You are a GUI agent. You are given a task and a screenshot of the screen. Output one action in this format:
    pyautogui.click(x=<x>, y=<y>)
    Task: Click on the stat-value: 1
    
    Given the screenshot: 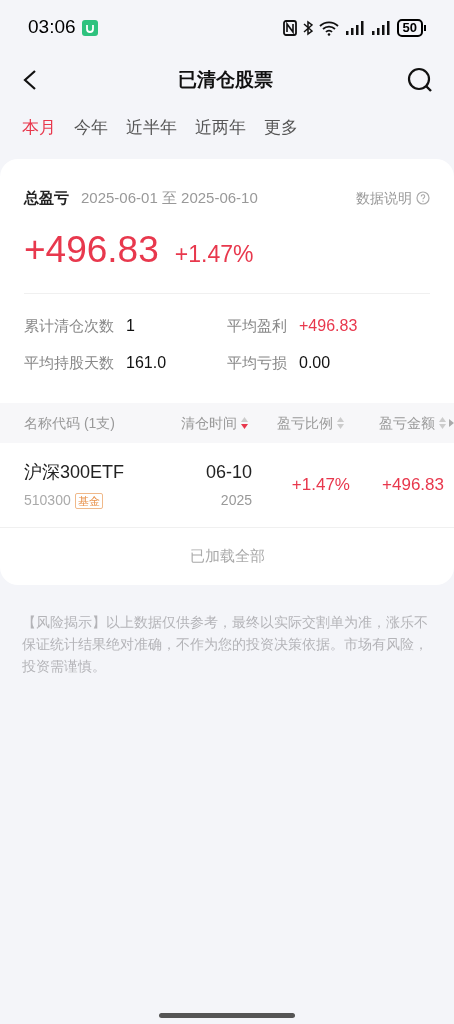 What is the action you would take?
    pyautogui.click(x=130, y=326)
    